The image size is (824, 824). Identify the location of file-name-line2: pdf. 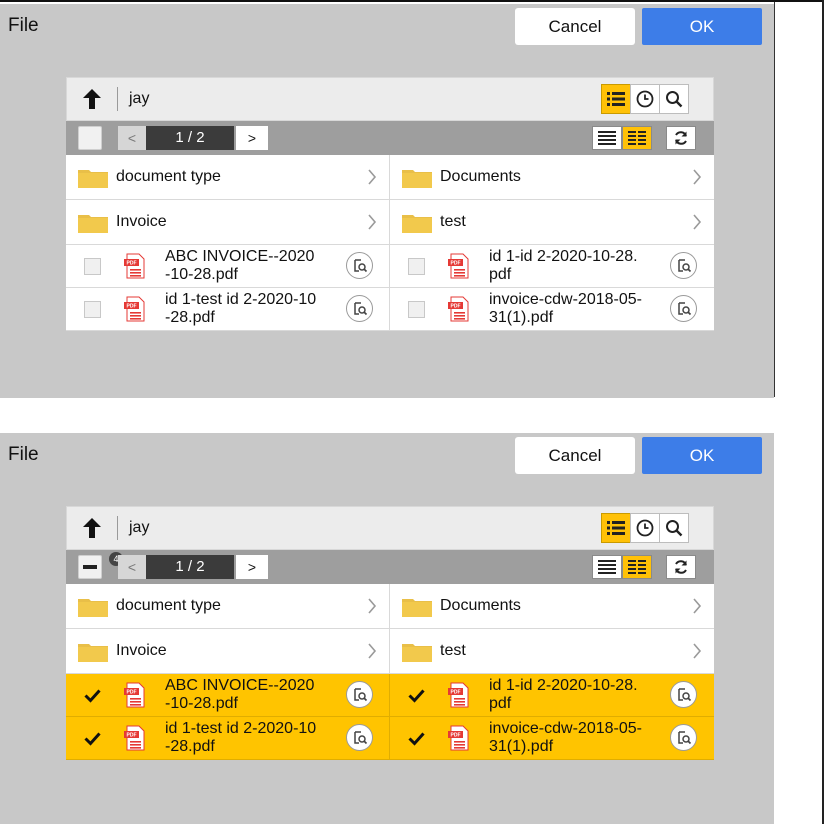
(500, 274).